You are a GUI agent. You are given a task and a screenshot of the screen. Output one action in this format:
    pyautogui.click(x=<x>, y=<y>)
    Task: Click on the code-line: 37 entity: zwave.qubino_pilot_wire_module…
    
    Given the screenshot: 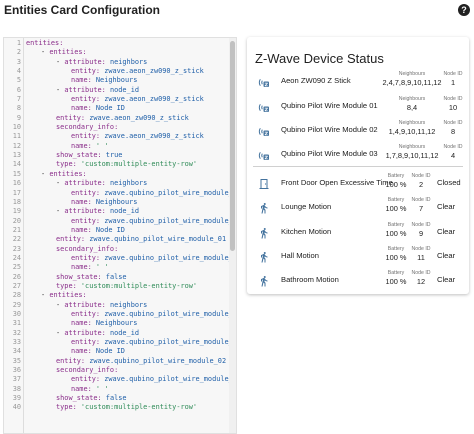 What is the action you would take?
    pyautogui.click(x=120, y=379)
    